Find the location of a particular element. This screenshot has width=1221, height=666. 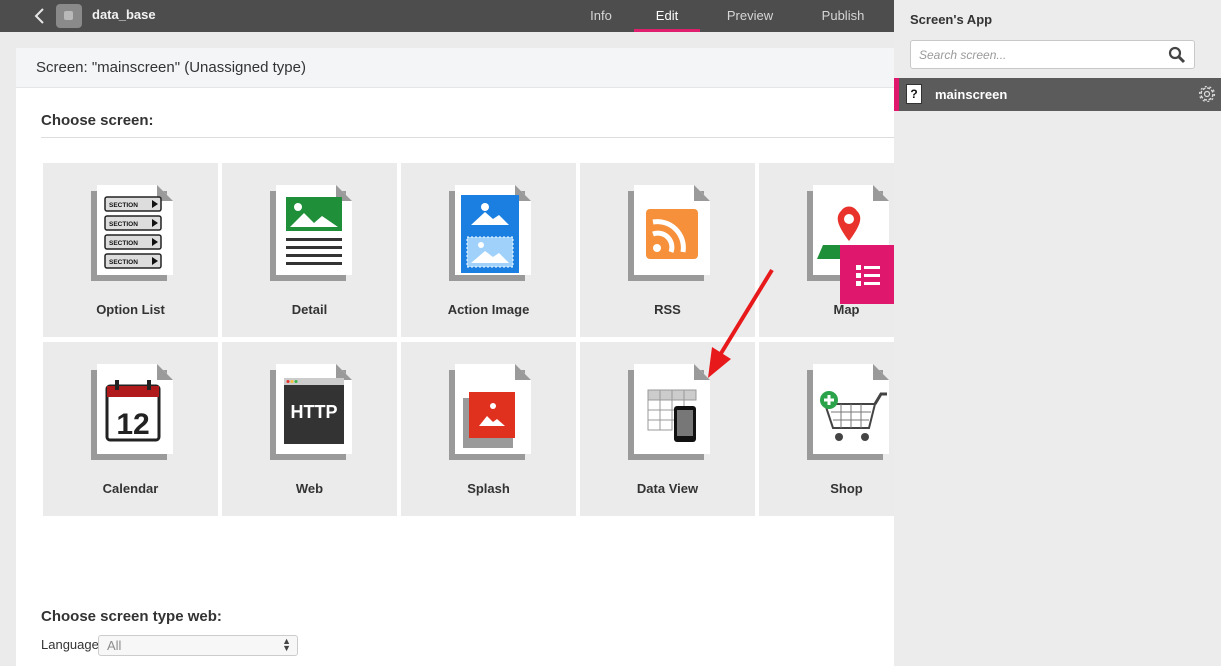

tile-rss: RSS is located at coordinates (667, 250).